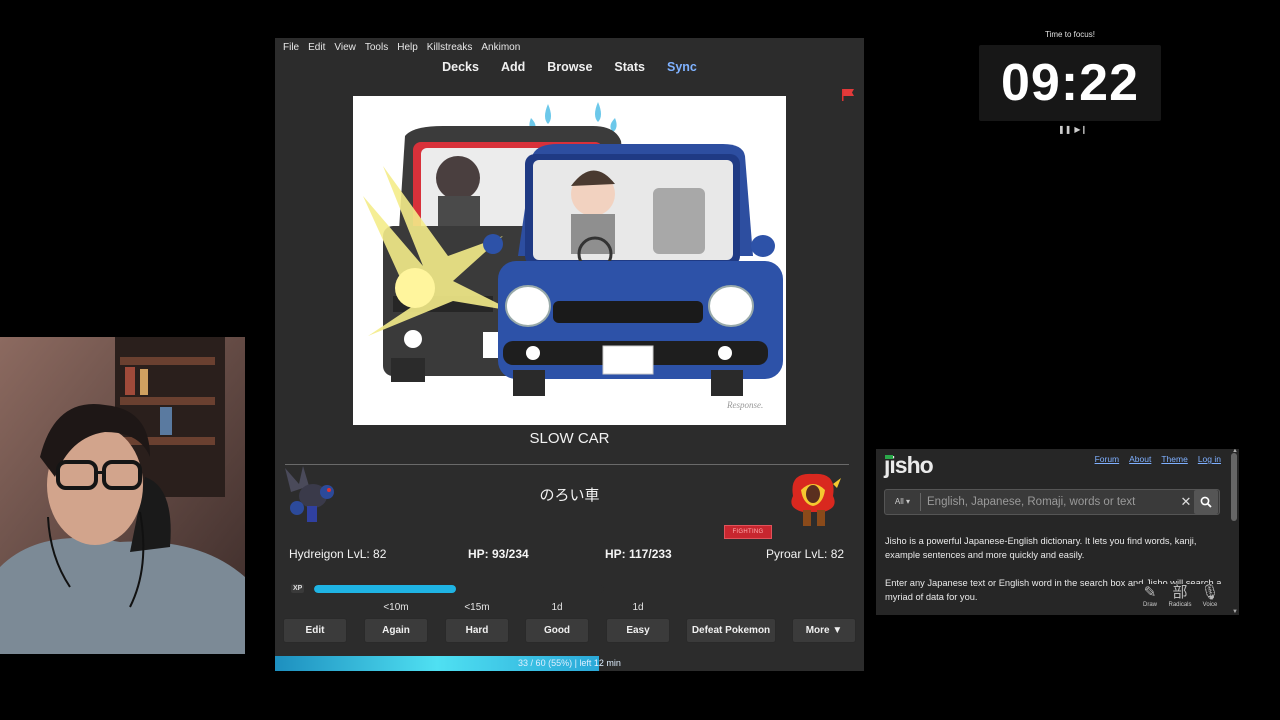  I want to click on decks-link: Decks, so click(460, 70).